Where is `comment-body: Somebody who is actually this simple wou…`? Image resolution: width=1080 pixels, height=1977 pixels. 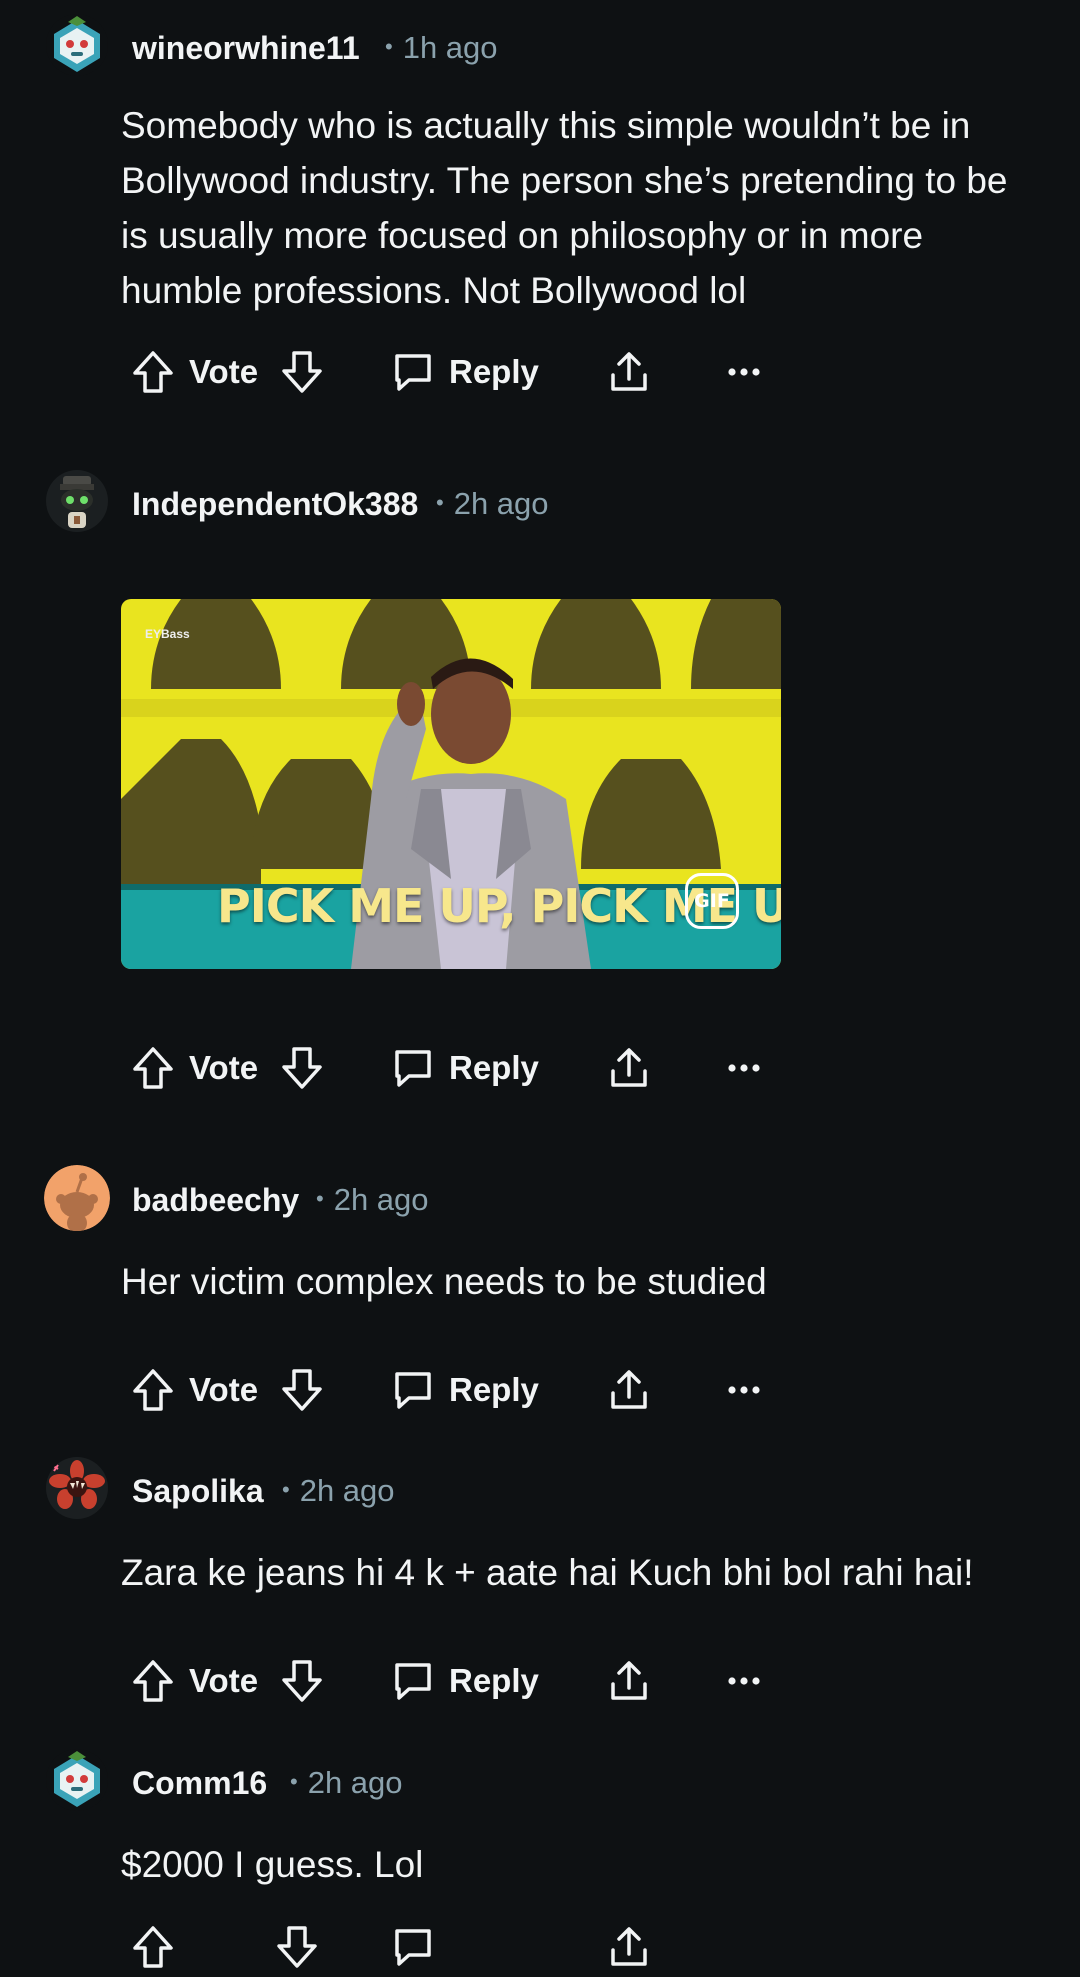 comment-body: Somebody who is actually this simple wou… is located at coordinates (564, 208).